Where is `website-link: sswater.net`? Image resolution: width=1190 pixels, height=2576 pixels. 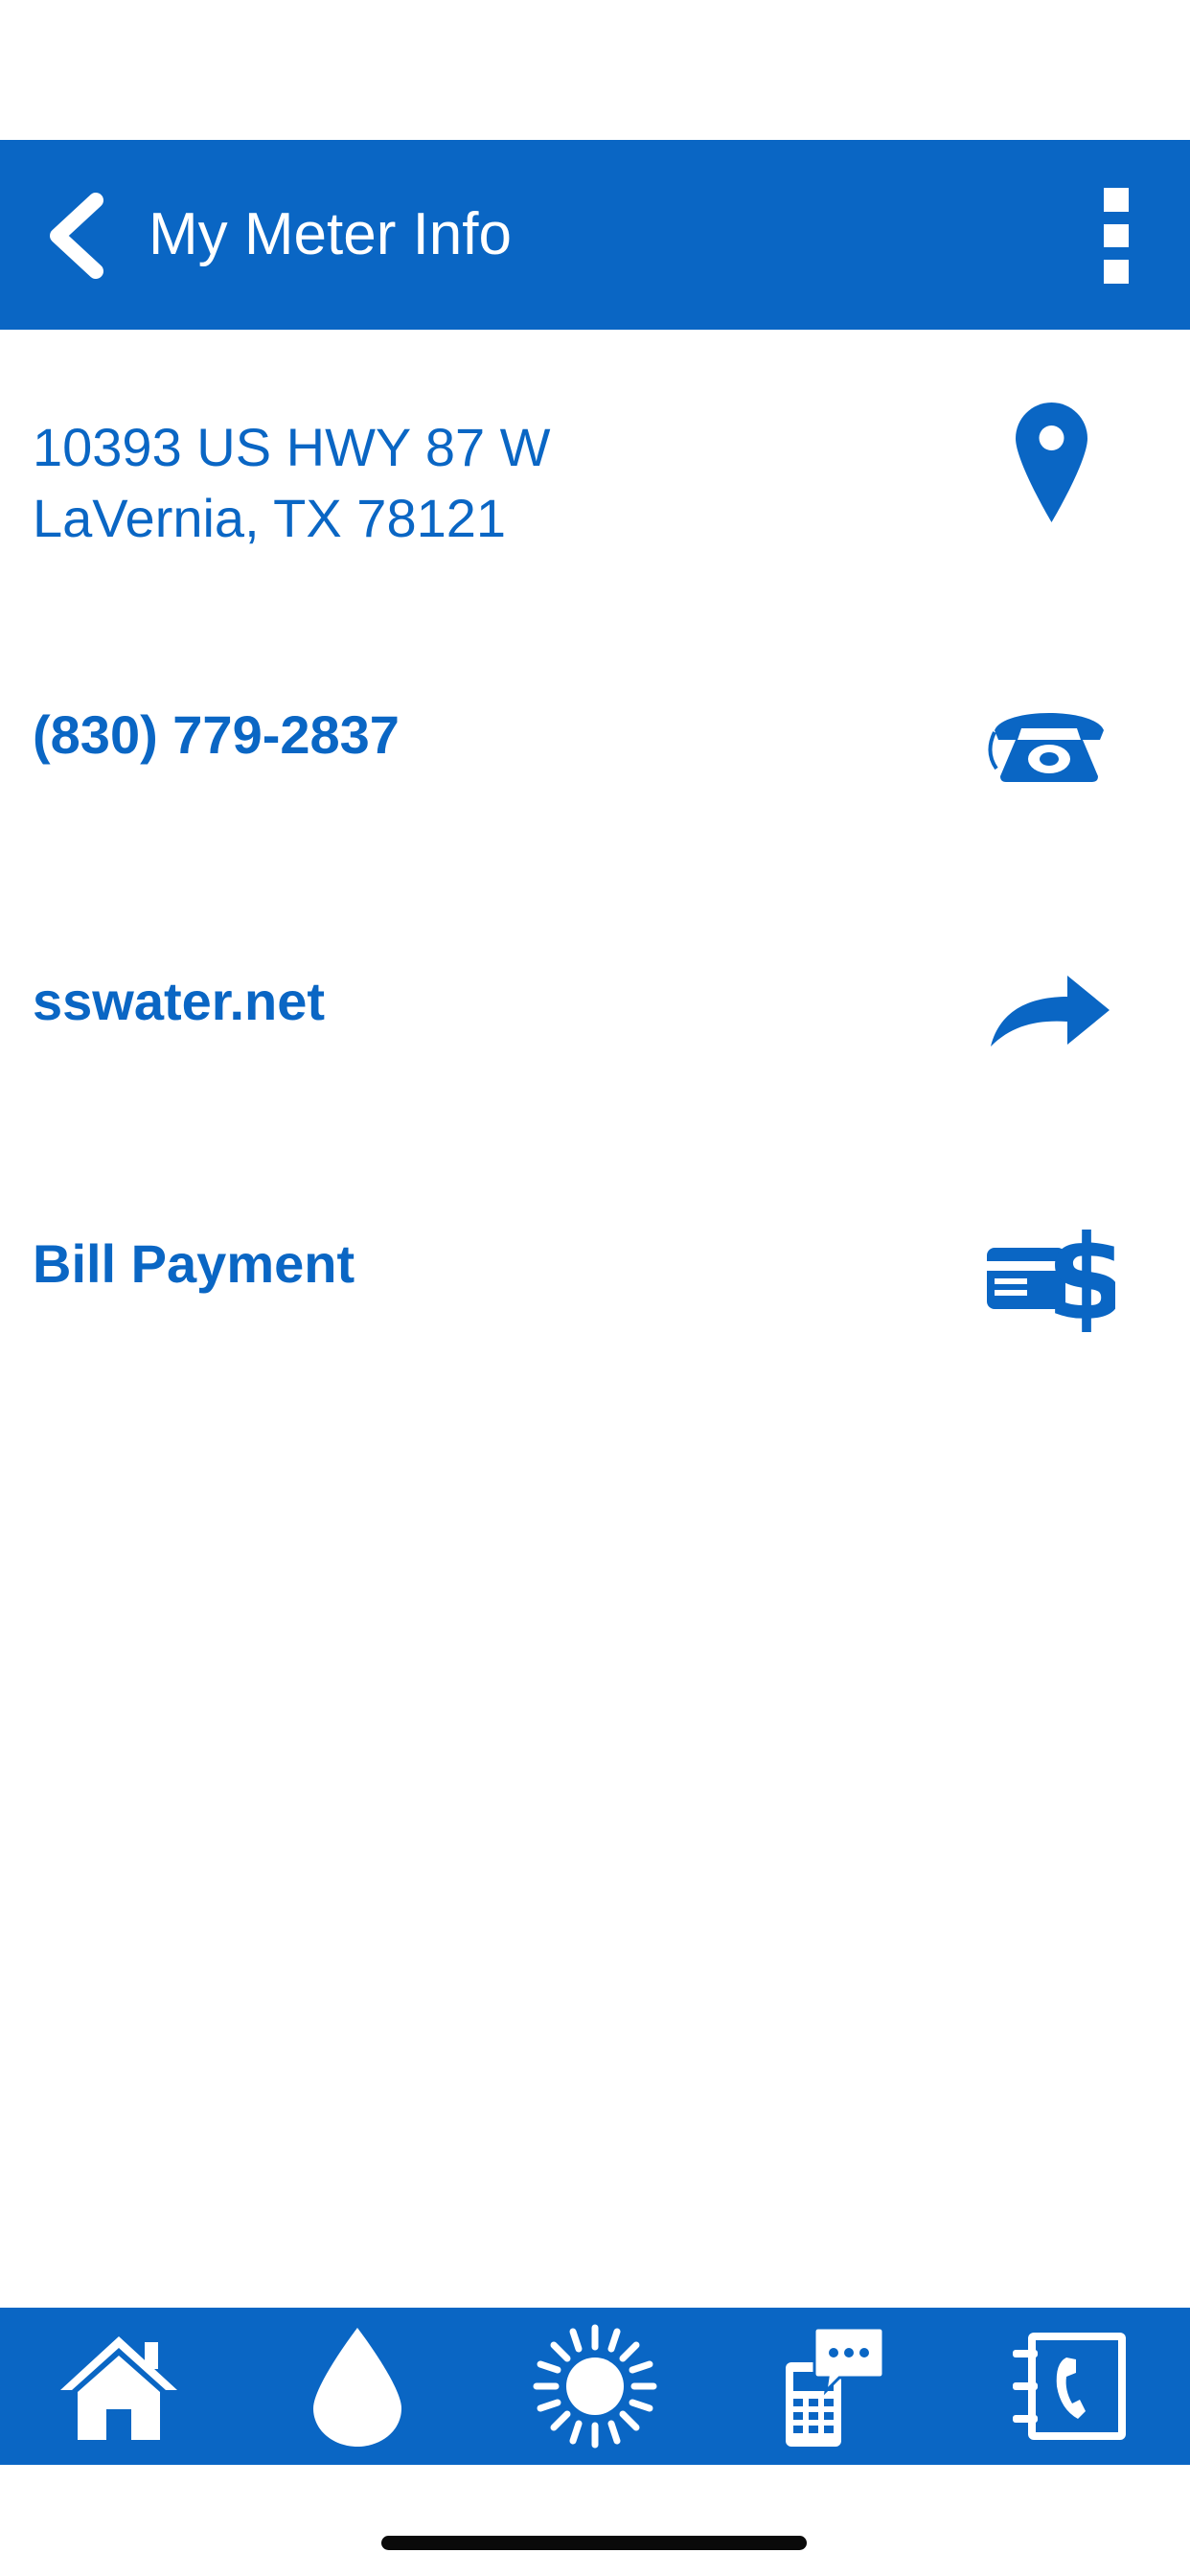 website-link: sswater.net is located at coordinates (179, 1001).